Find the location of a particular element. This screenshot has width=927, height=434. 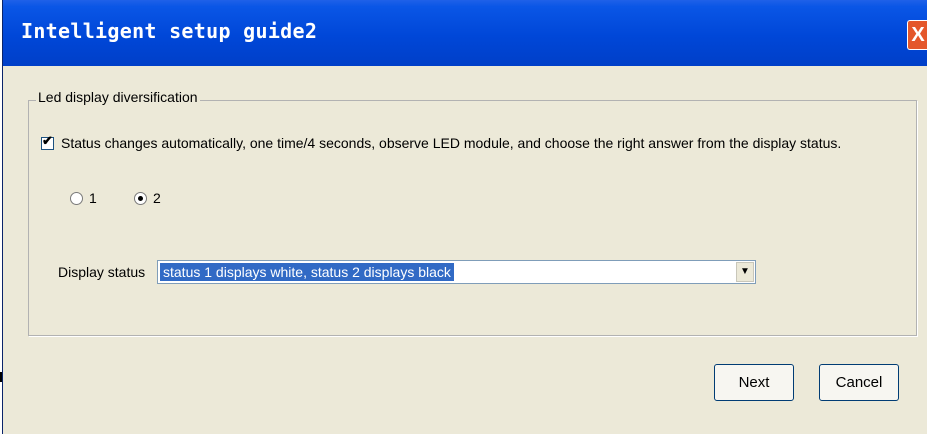

display-status-label: Display status is located at coordinates (102, 272).